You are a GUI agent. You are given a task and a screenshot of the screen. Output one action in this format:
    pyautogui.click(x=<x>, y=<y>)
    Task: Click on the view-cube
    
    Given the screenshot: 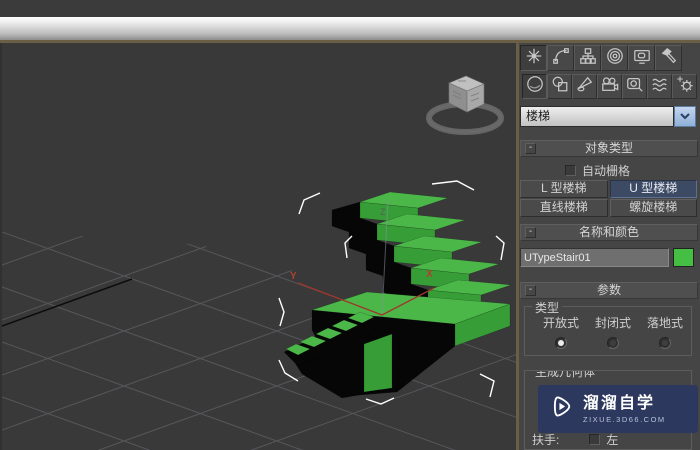 What is the action you would take?
    pyautogui.click(x=465, y=105)
    